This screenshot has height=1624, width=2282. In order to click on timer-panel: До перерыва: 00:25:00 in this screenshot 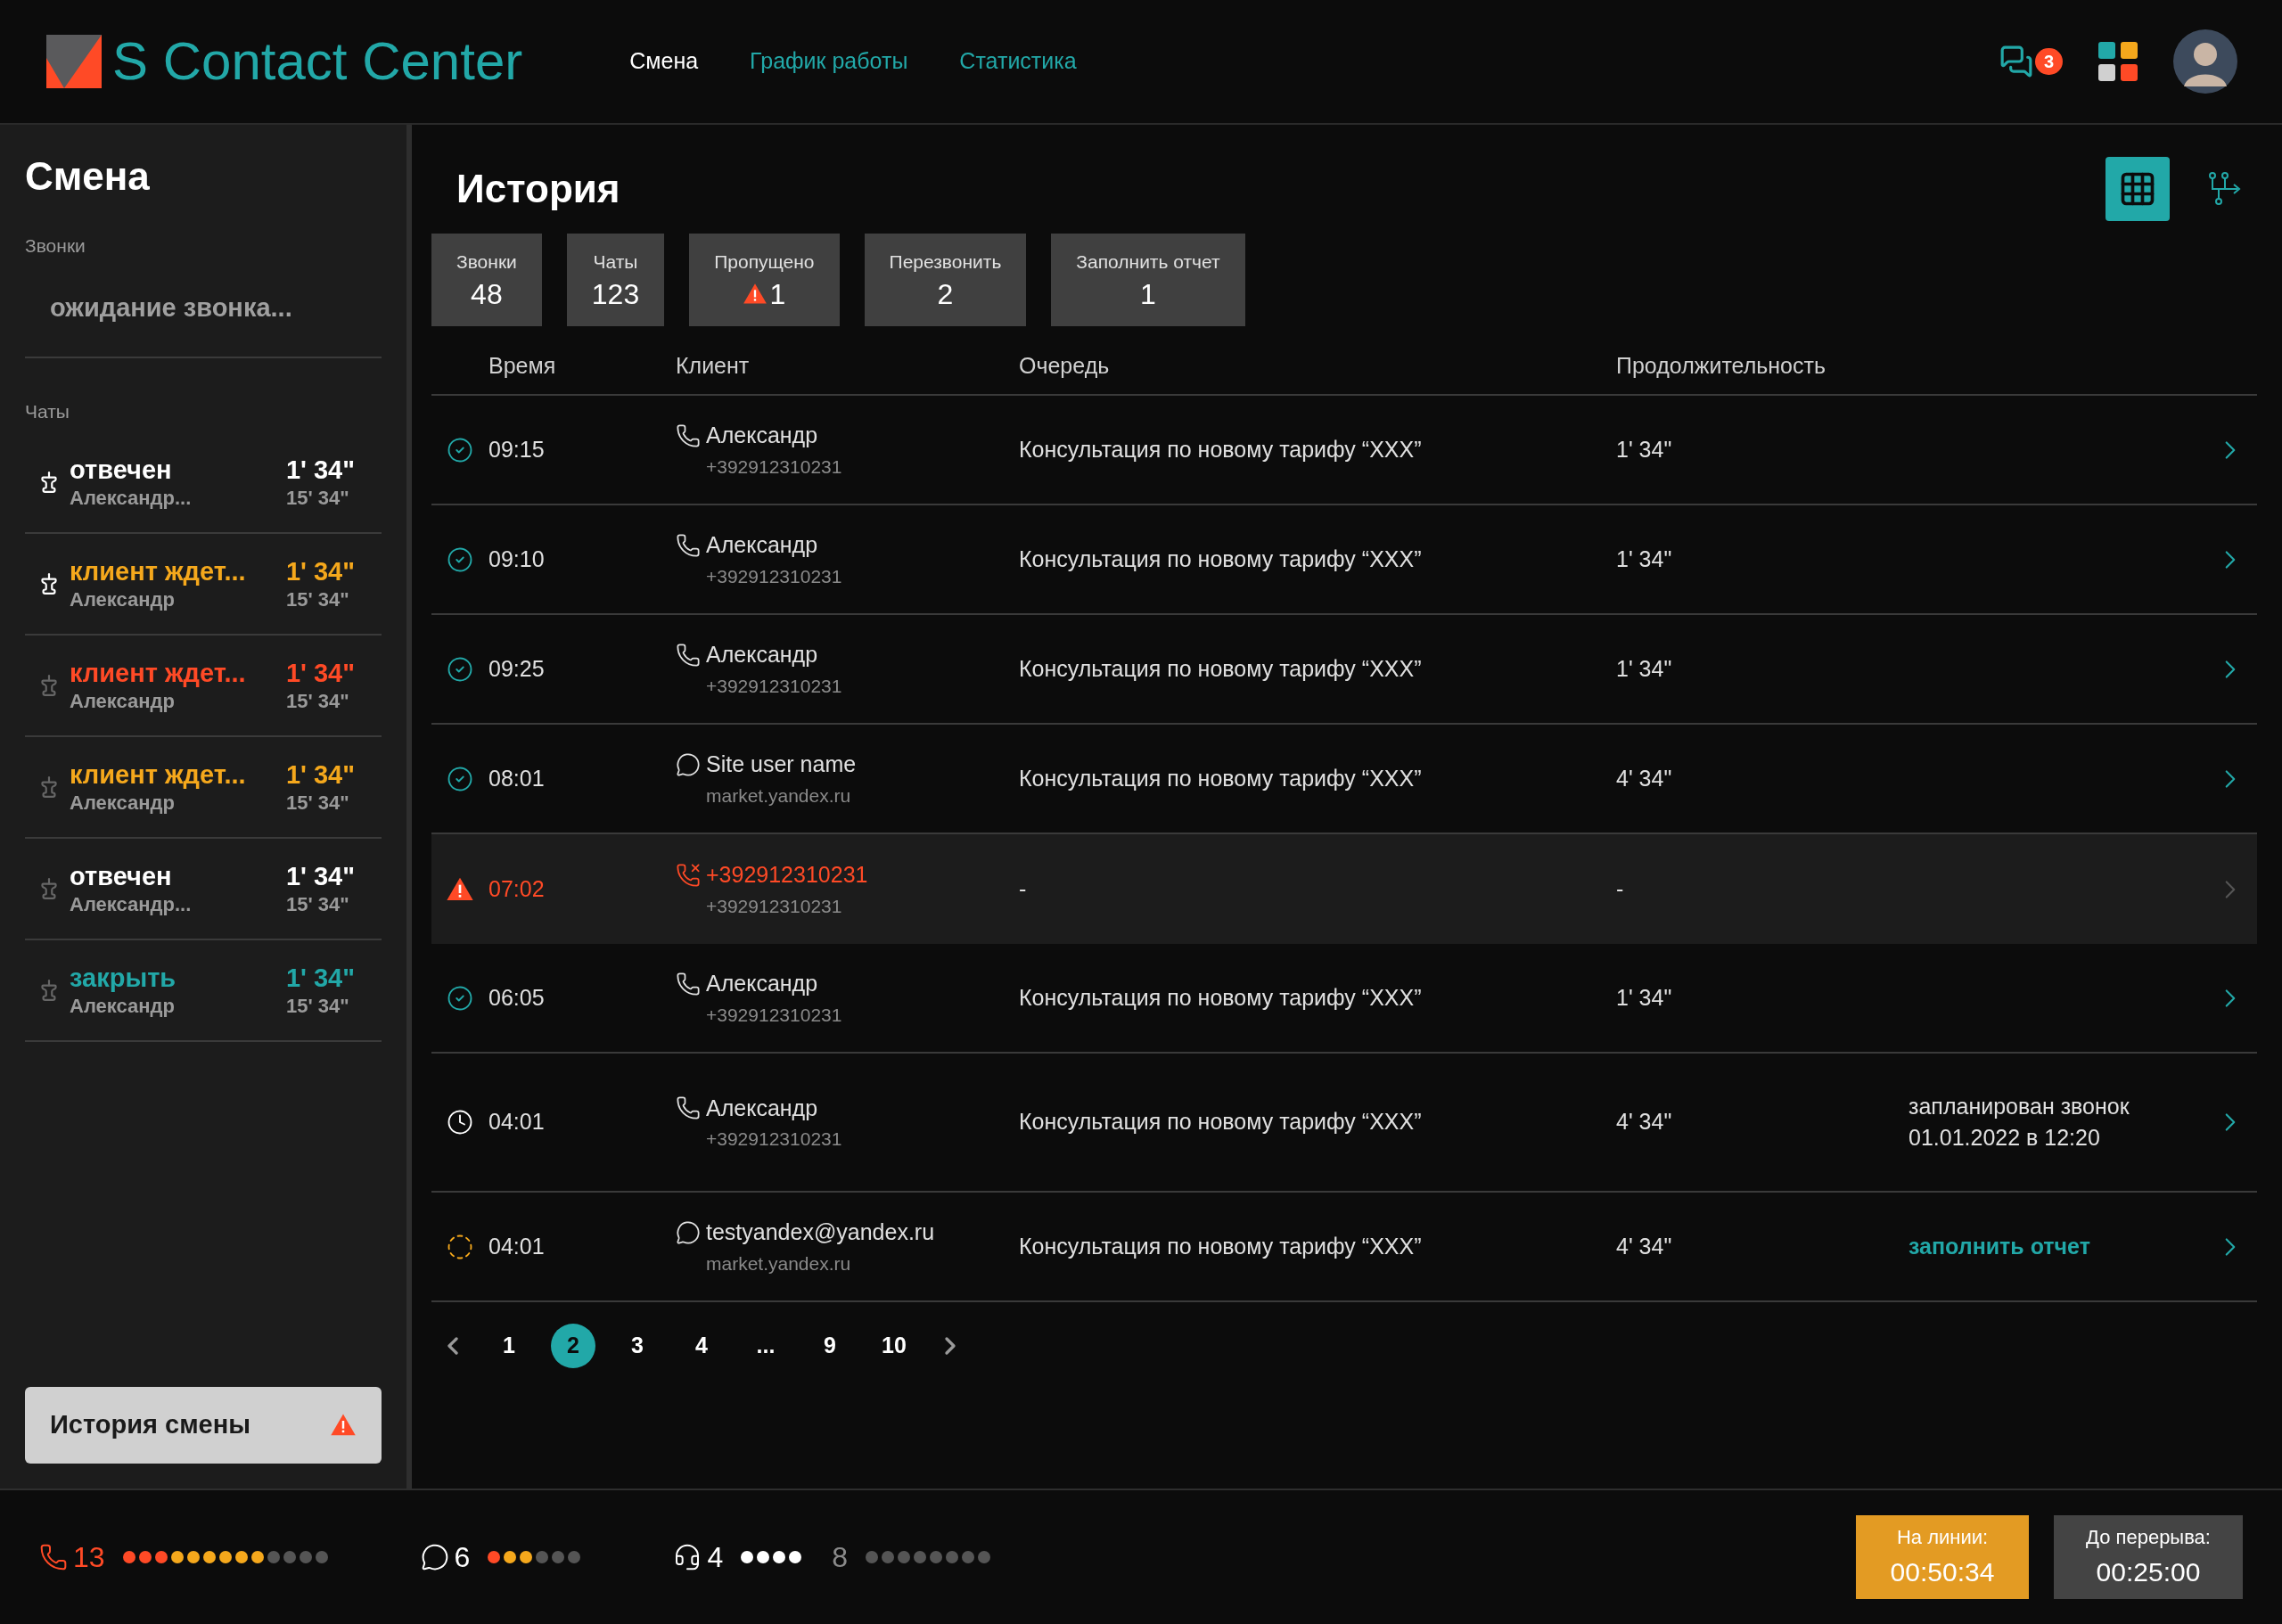, I will do `click(2148, 1557)`.